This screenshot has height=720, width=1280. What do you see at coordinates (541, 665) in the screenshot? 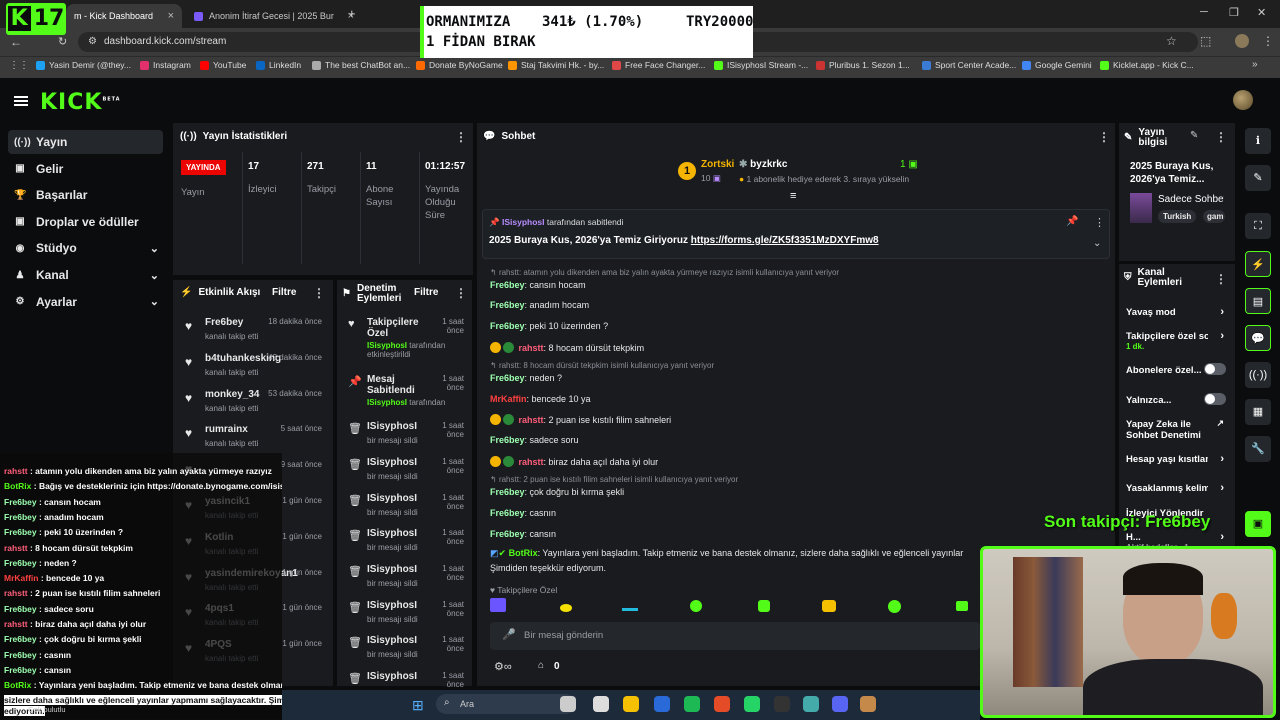
I see `store-icon: ⌂` at bounding box center [541, 665].